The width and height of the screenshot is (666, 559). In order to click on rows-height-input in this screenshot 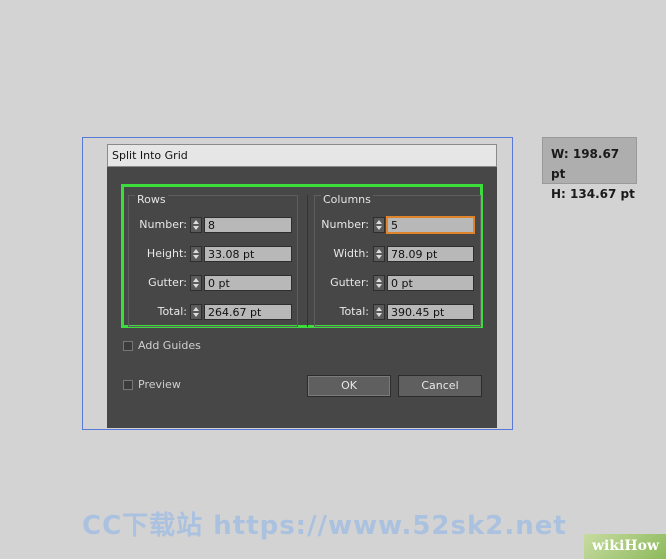, I will do `click(248, 254)`.